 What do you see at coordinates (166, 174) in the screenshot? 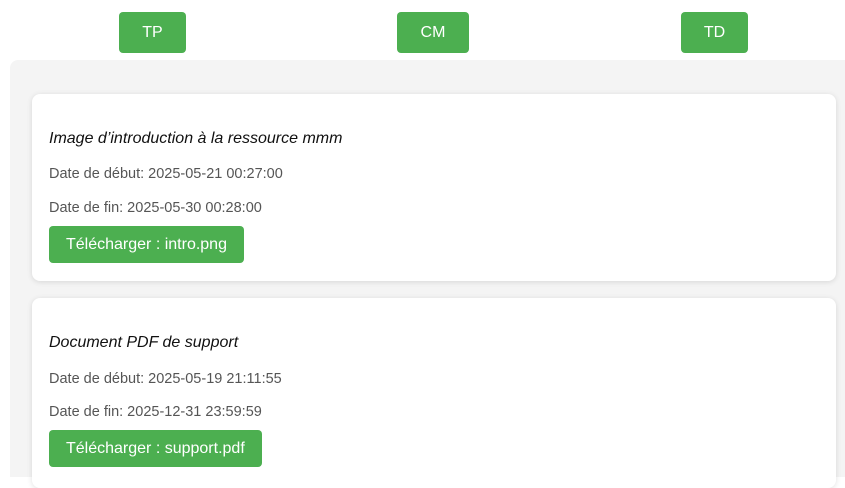
I see `resource-start-date: Date de début: 2025-05-21 00:27:00` at bounding box center [166, 174].